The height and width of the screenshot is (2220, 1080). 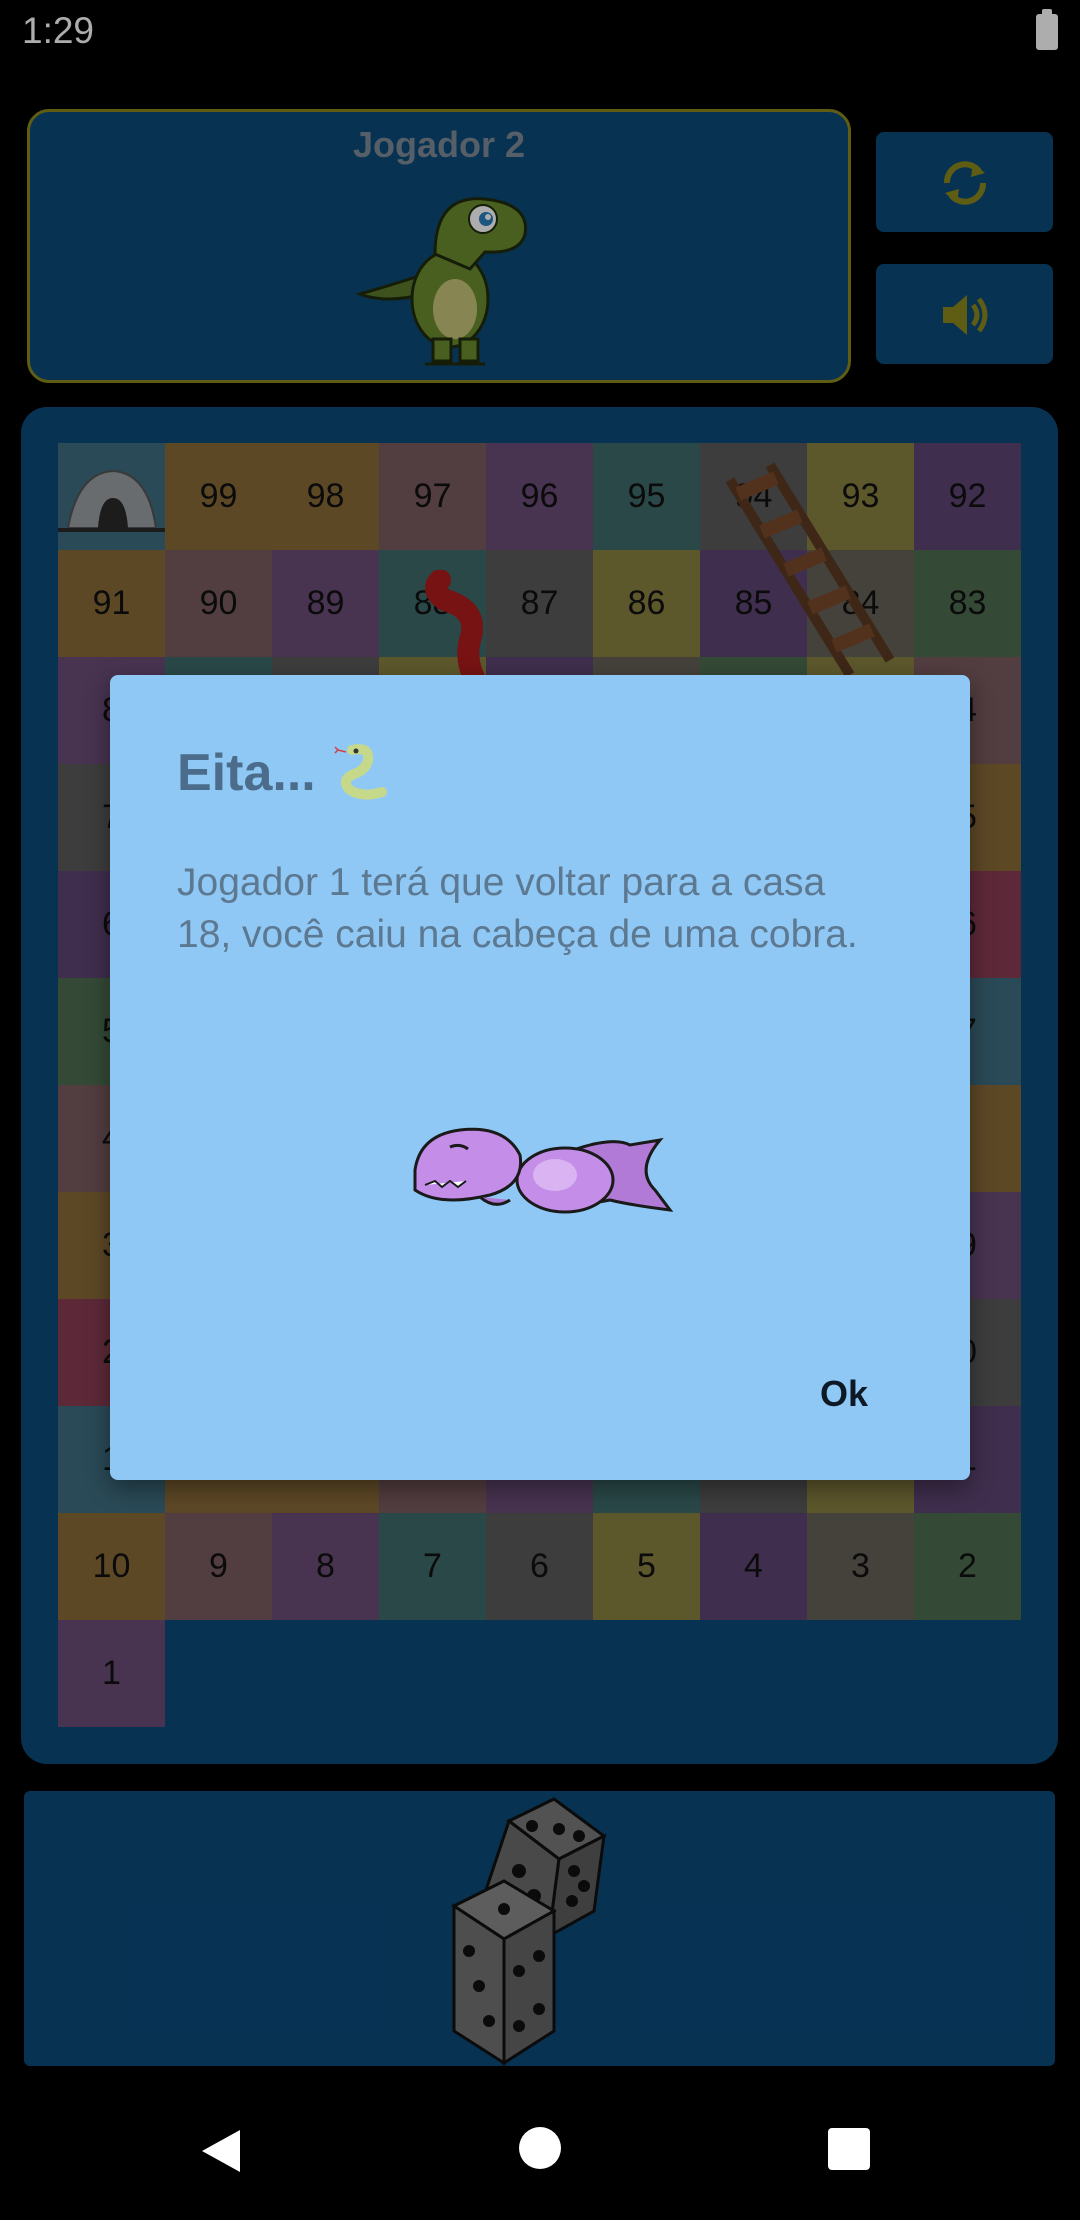 I want to click on home-icon, so click(x=540, y=2148).